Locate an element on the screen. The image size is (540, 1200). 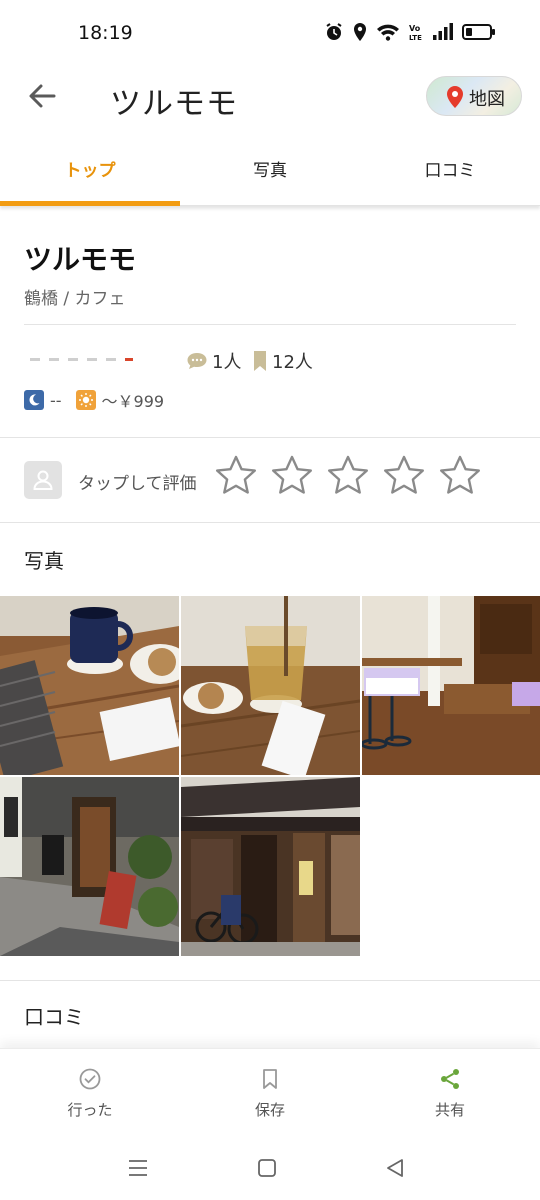
tab-photos: 写真 is located at coordinates (270, 171).